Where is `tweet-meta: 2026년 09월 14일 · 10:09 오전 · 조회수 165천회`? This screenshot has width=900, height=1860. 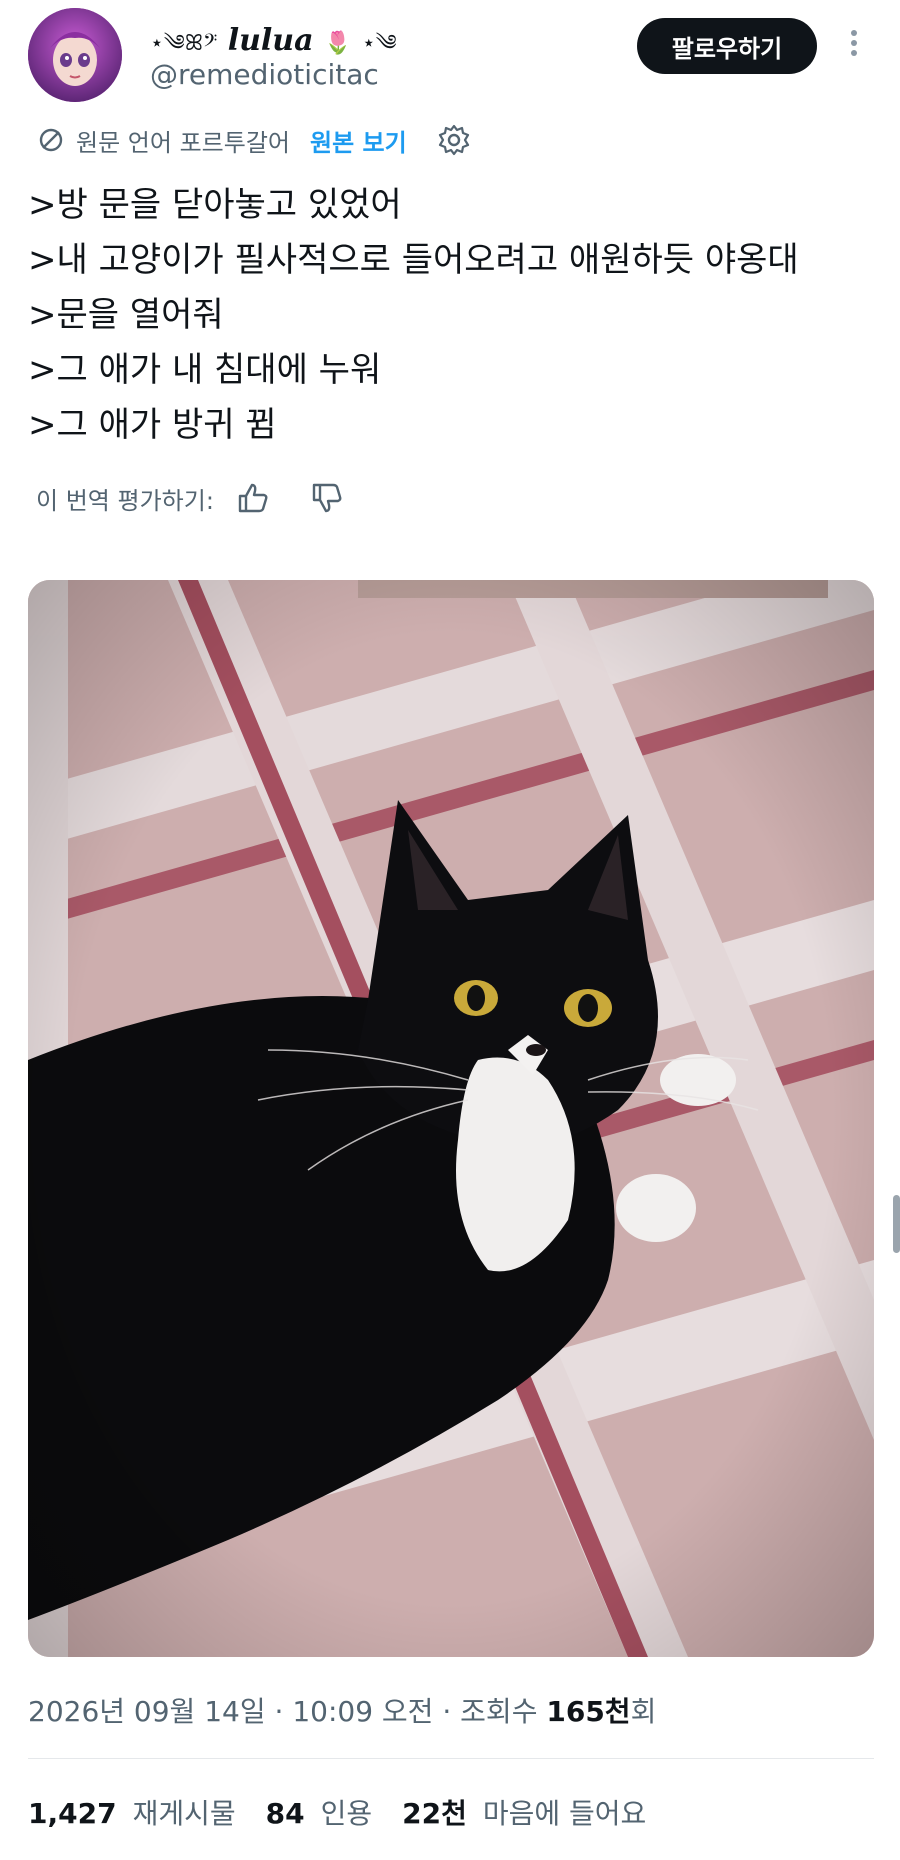 tweet-meta: 2026년 09월 14일 · 10:09 오전 · 조회수 165천회 is located at coordinates (342, 1710).